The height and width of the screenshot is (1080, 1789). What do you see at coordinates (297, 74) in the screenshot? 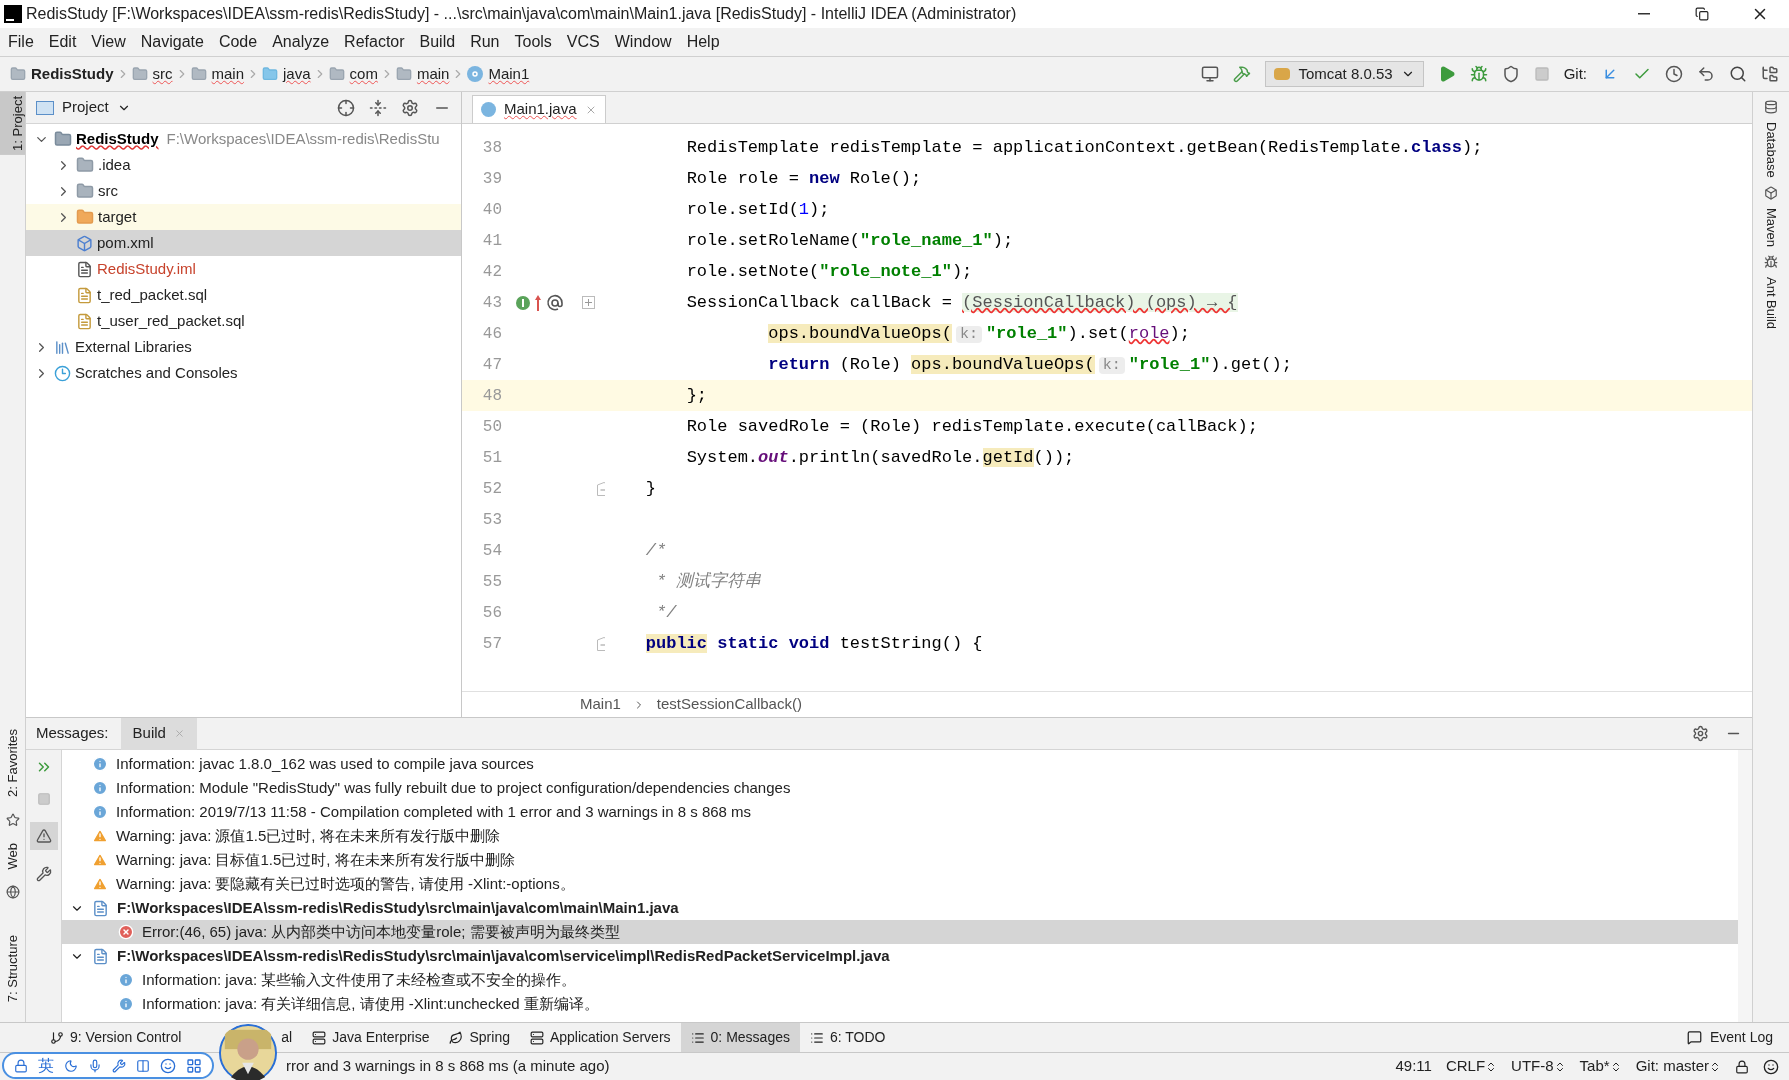
I see `breadcrumb-item: java` at bounding box center [297, 74].